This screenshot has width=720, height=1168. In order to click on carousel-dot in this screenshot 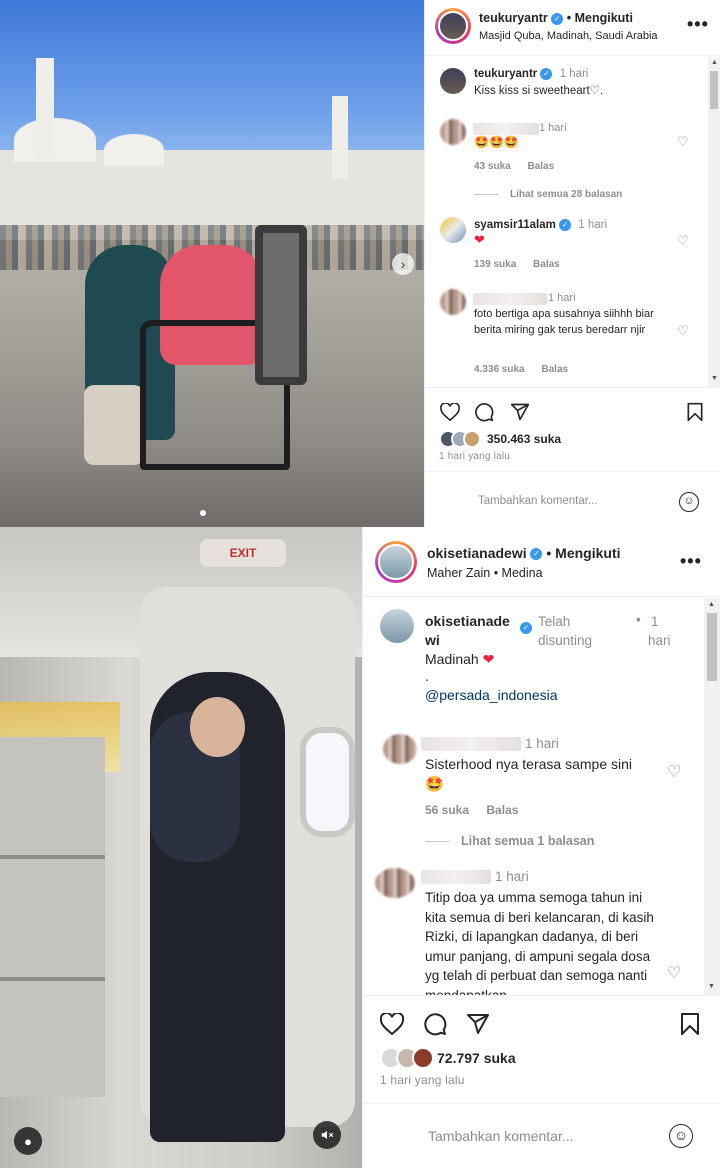, I will do `click(203, 513)`.